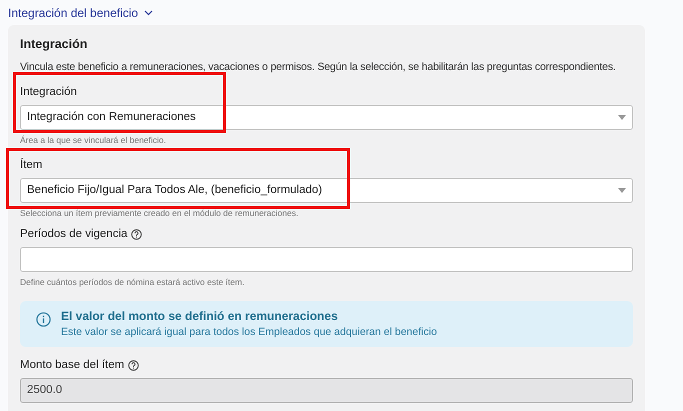 This screenshot has width=683, height=411. What do you see at coordinates (133, 282) in the screenshot?
I see `help-text: Define cuántos períodos de nómina estará activo este ítem.` at bounding box center [133, 282].